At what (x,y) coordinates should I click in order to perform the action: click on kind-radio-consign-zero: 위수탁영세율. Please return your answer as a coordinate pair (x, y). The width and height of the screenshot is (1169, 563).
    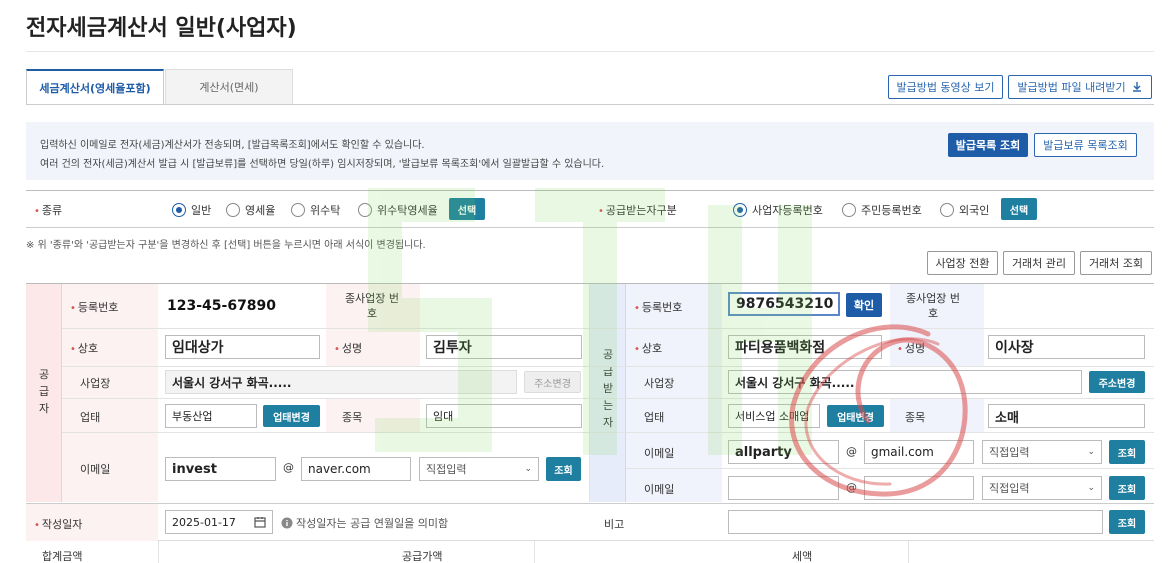
    Looking at the image, I should click on (398, 210).